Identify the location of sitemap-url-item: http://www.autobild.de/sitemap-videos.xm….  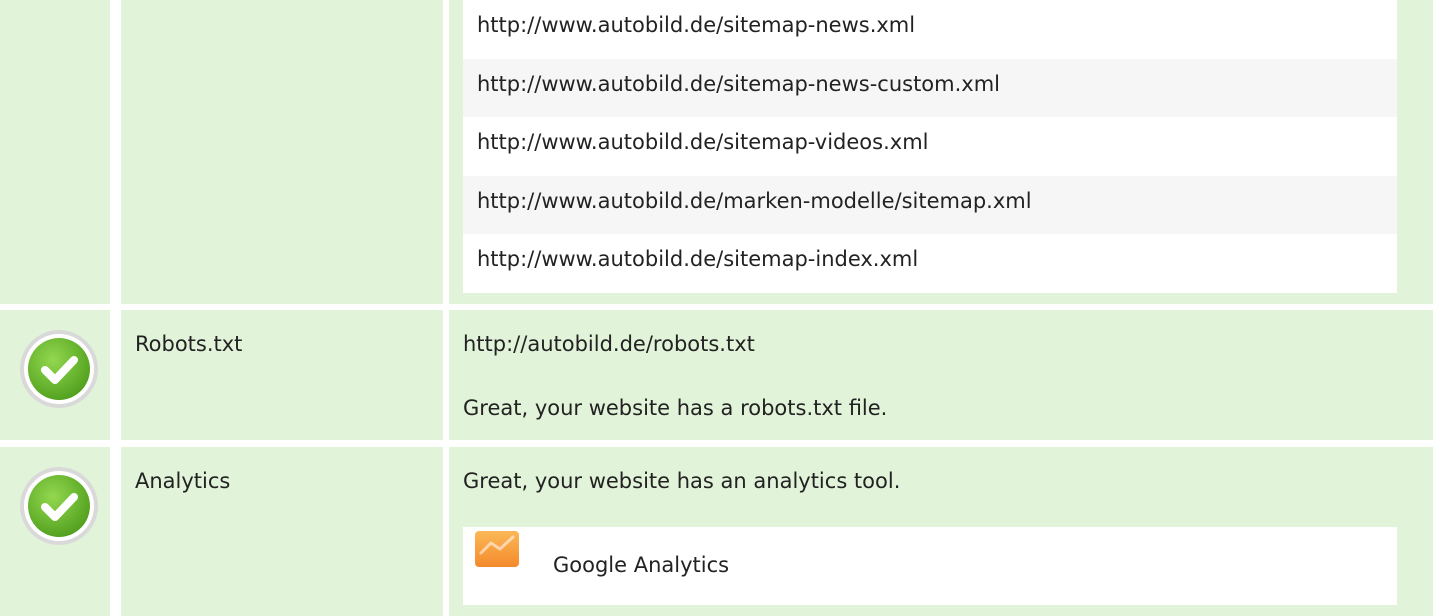
(930, 146).